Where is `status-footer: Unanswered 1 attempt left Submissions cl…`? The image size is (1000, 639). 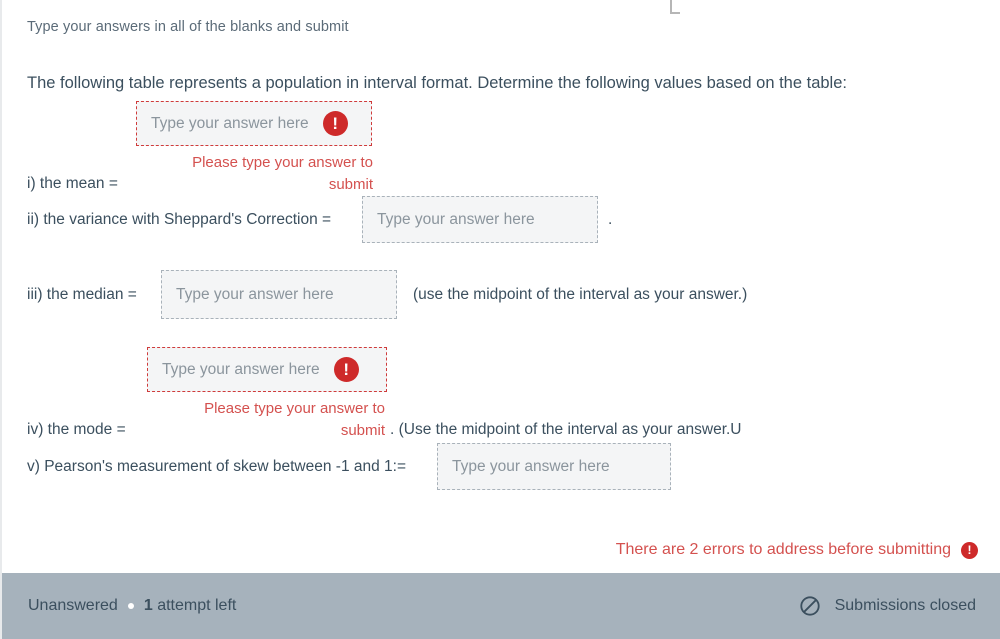 status-footer: Unanswered 1 attempt left Submissions cl… is located at coordinates (501, 606).